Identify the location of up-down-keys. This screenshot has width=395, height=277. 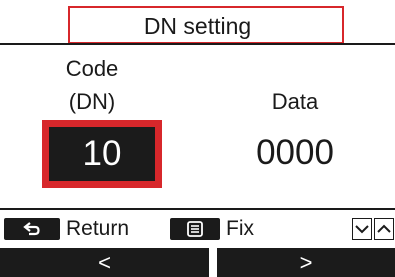
(373, 229).